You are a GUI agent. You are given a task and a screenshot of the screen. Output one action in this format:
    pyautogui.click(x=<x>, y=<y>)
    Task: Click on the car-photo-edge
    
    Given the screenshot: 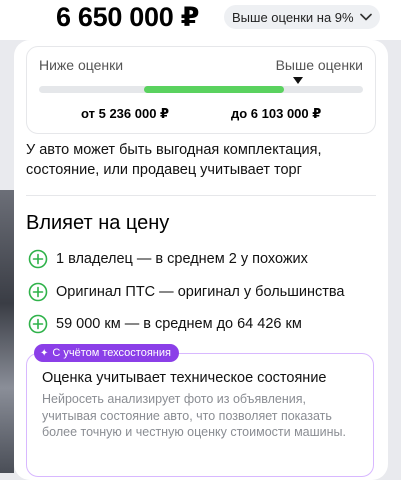 What is the action you would take?
    pyautogui.click(x=7, y=331)
    